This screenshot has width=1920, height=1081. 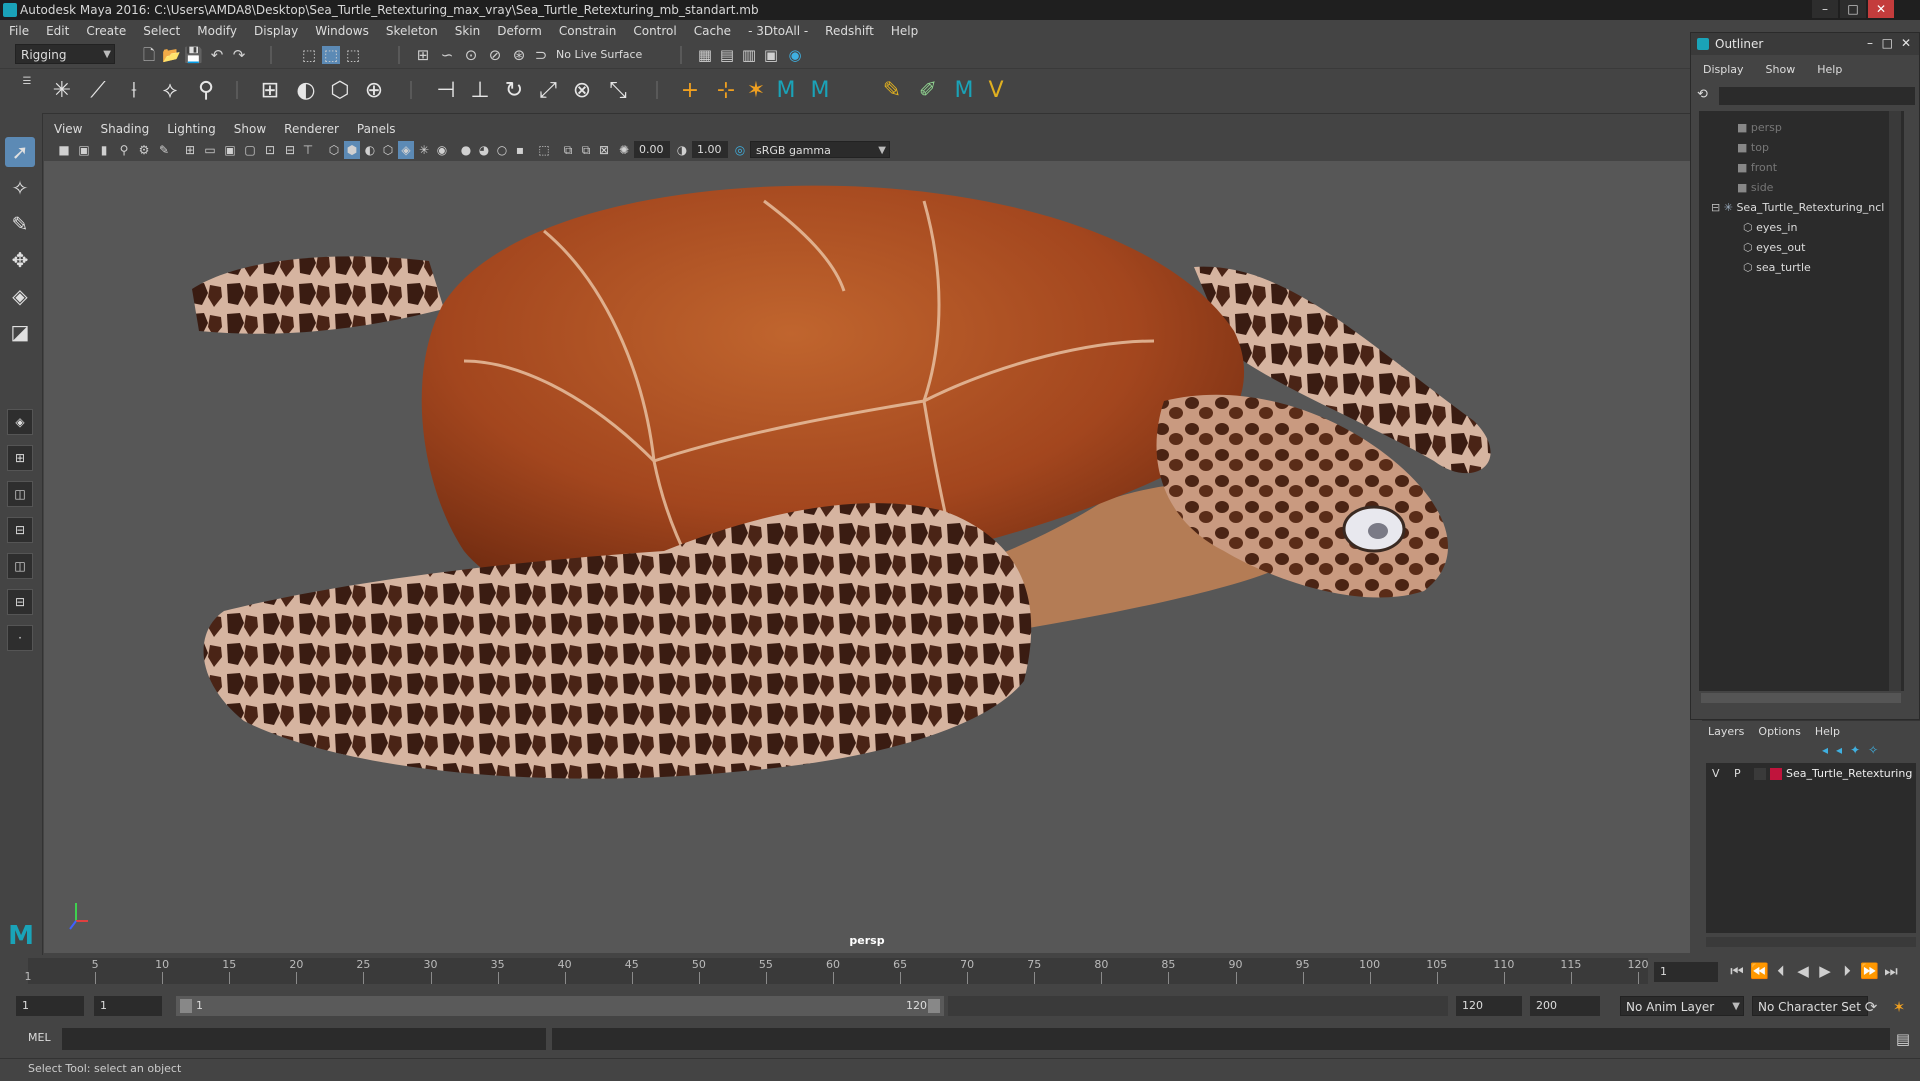 I want to click on outliner-persp-layout-icon: ◫, so click(x=20, y=566).